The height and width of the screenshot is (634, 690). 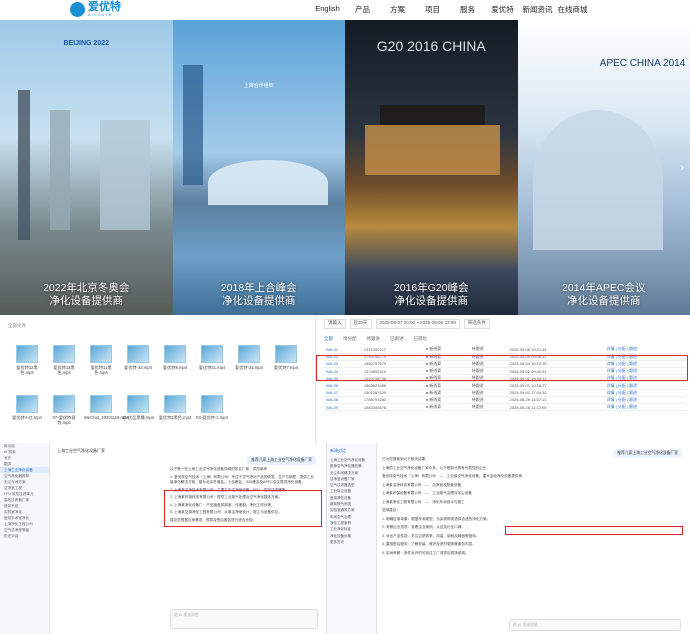 I want to click on banner-panel-olympics: BEIJING 2022 2022年北京冬奥会 净化设备提供商, so click(x=86, y=167).